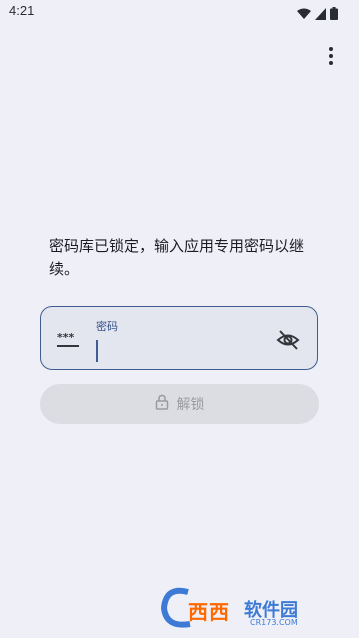 The image size is (359, 638). I want to click on status-icons, so click(317, 14).